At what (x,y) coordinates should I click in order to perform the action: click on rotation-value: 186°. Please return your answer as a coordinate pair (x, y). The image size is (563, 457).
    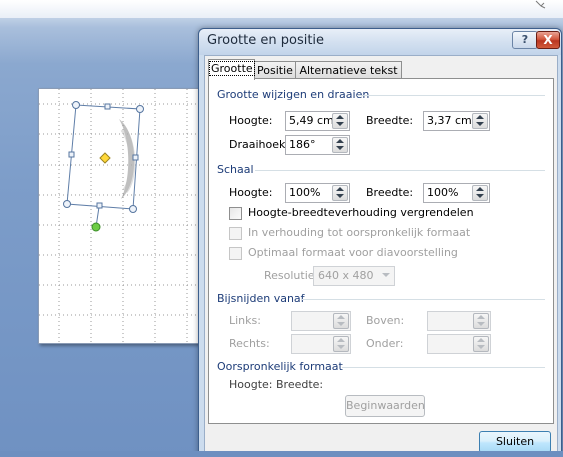
    Looking at the image, I should click on (302, 144).